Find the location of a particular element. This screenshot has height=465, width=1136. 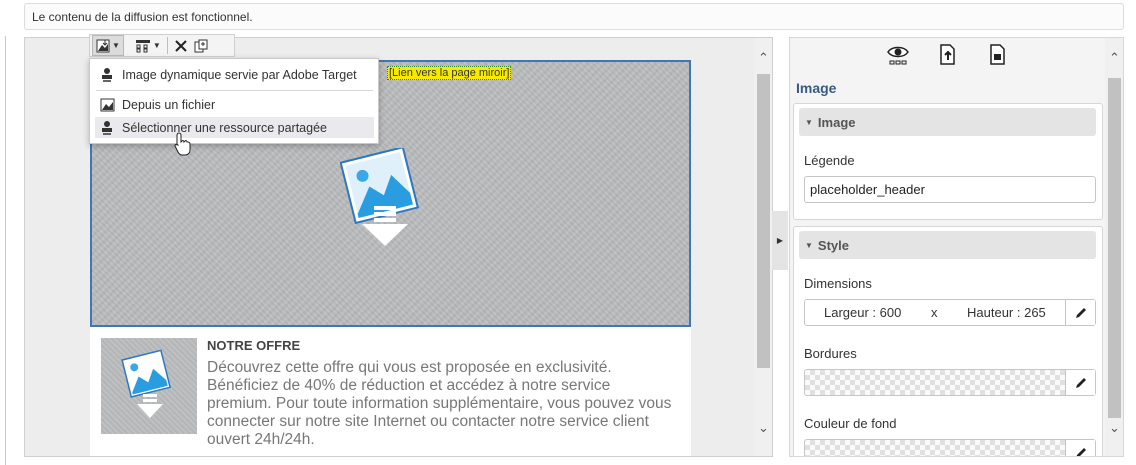

delete-button is located at coordinates (181, 45).